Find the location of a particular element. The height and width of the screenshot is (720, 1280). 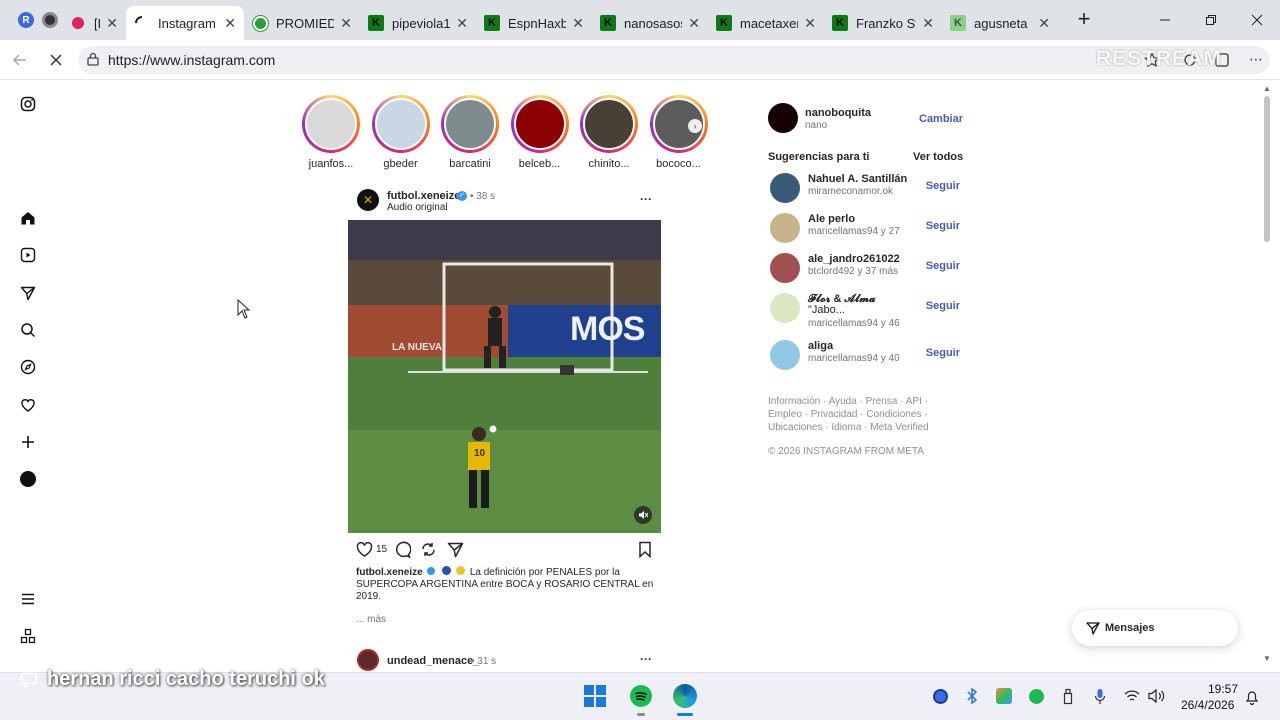

post-video: MOS LA NUEVA 10 is located at coordinates (504, 376).